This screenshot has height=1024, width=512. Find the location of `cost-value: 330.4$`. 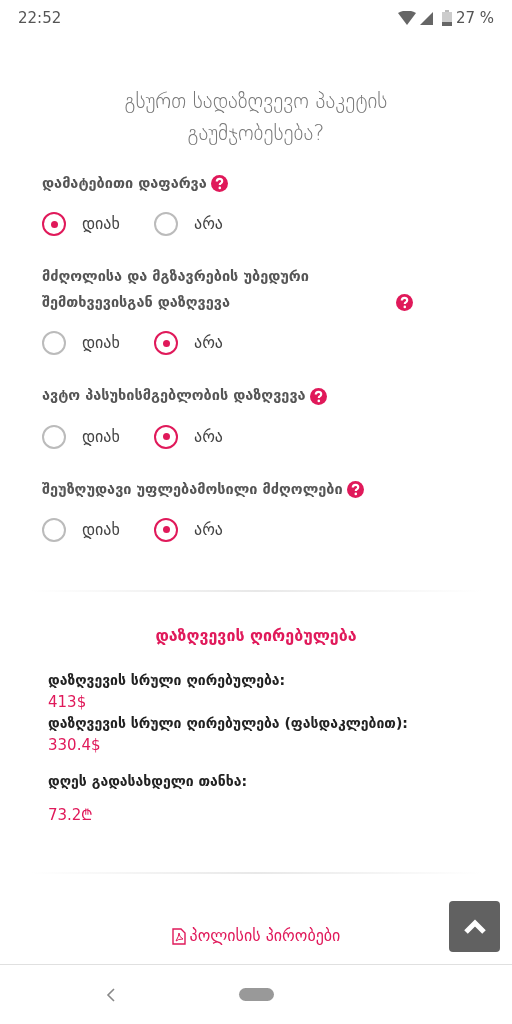

cost-value: 330.4$ is located at coordinates (75, 746).